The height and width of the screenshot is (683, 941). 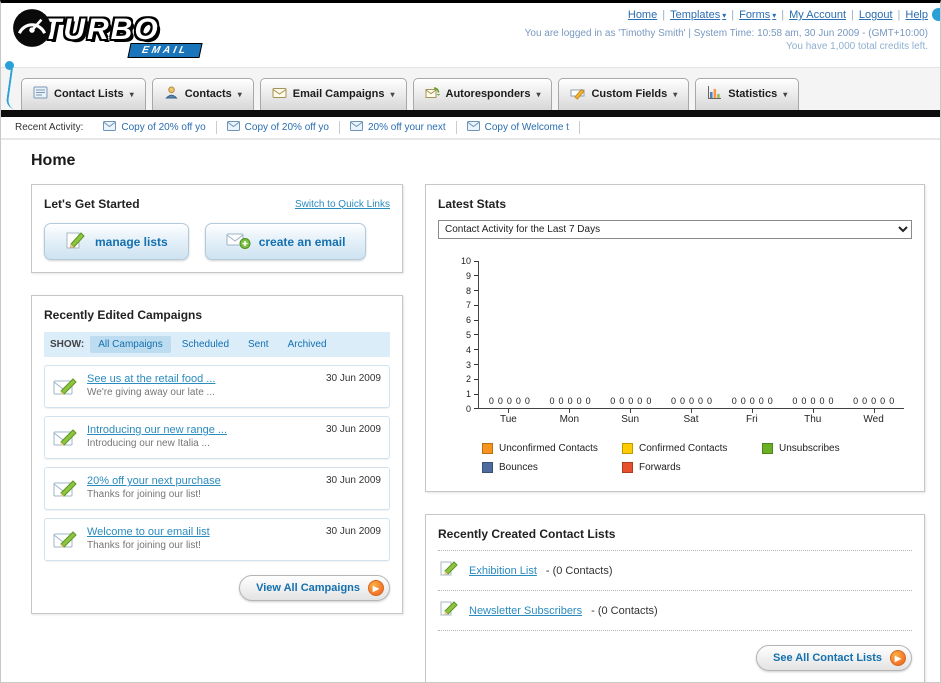 What do you see at coordinates (624, 610) in the screenshot?
I see `contact-list-count: - (0 Contacts)` at bounding box center [624, 610].